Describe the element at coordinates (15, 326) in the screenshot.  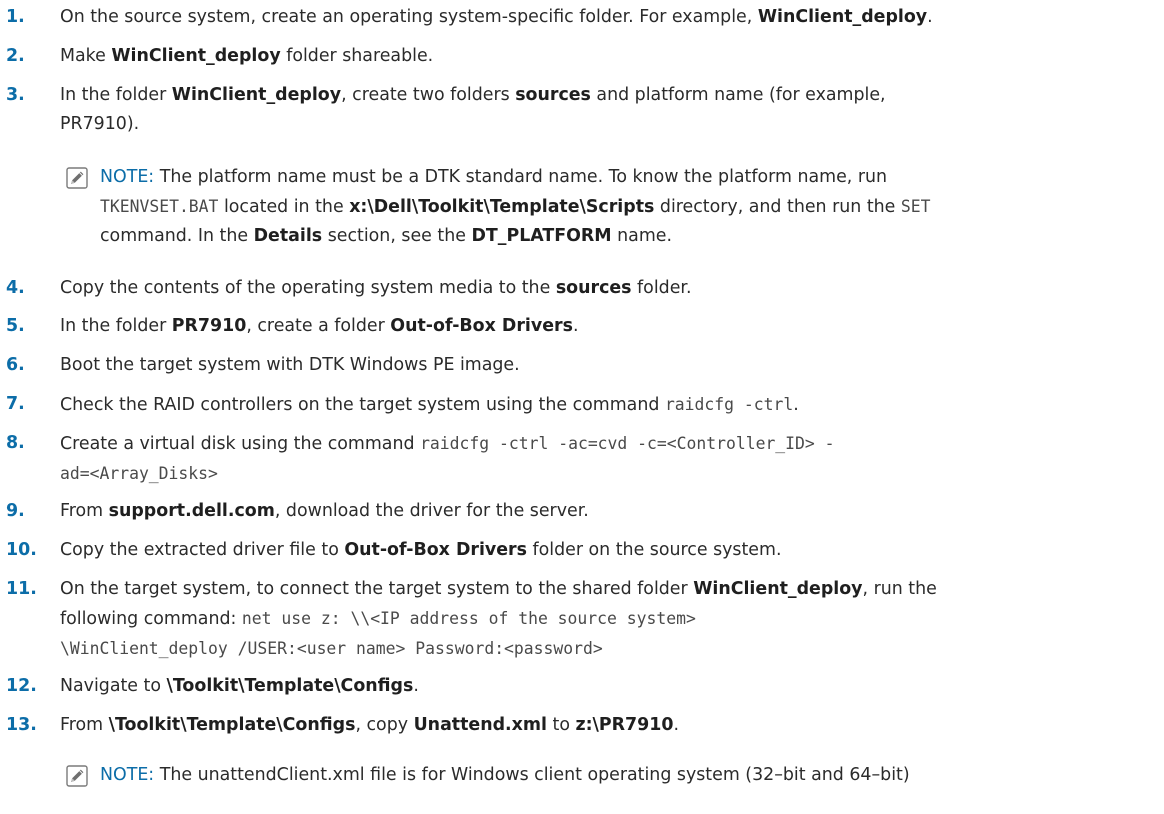
I see `step-number: 5.` at that location.